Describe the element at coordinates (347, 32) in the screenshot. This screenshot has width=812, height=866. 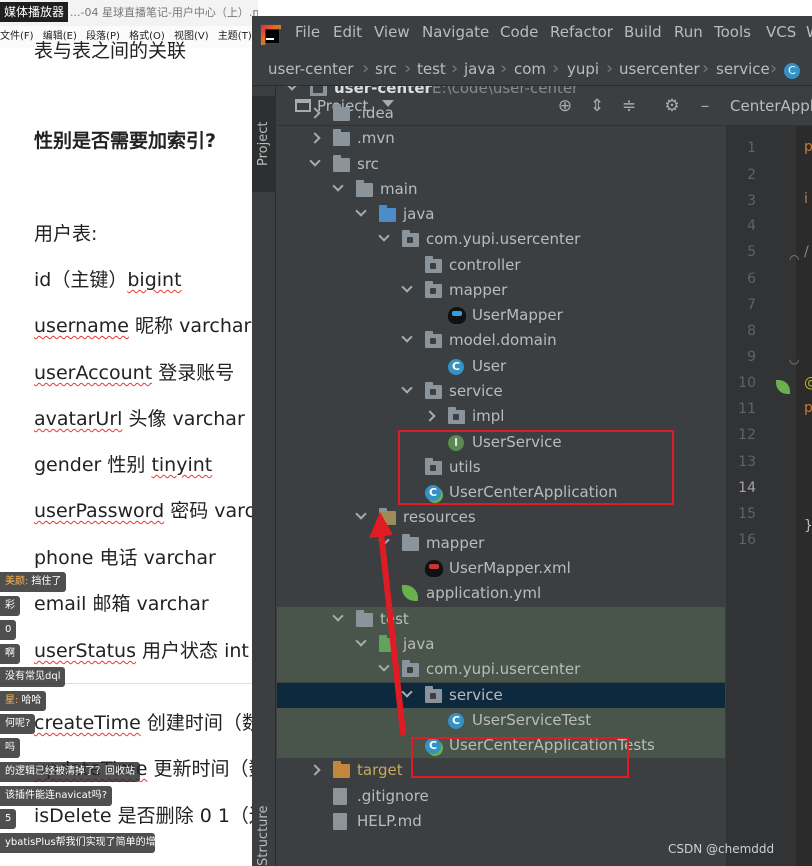
I see `menu-edit: Edit` at that location.